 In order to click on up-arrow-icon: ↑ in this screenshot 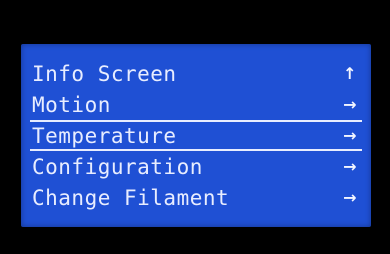, I will do `click(350, 73)`.